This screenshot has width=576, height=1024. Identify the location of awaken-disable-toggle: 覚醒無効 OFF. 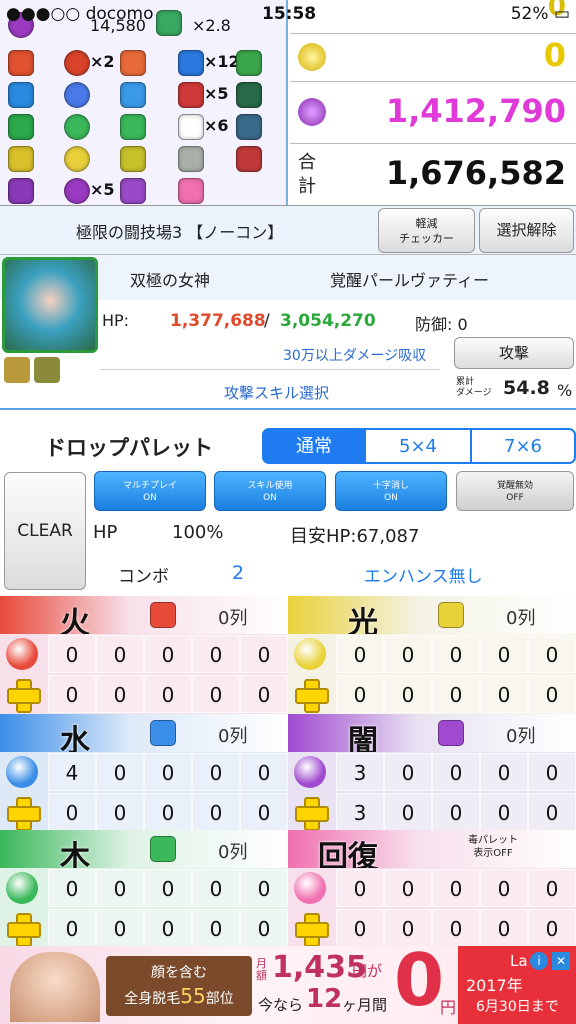
(515, 491).